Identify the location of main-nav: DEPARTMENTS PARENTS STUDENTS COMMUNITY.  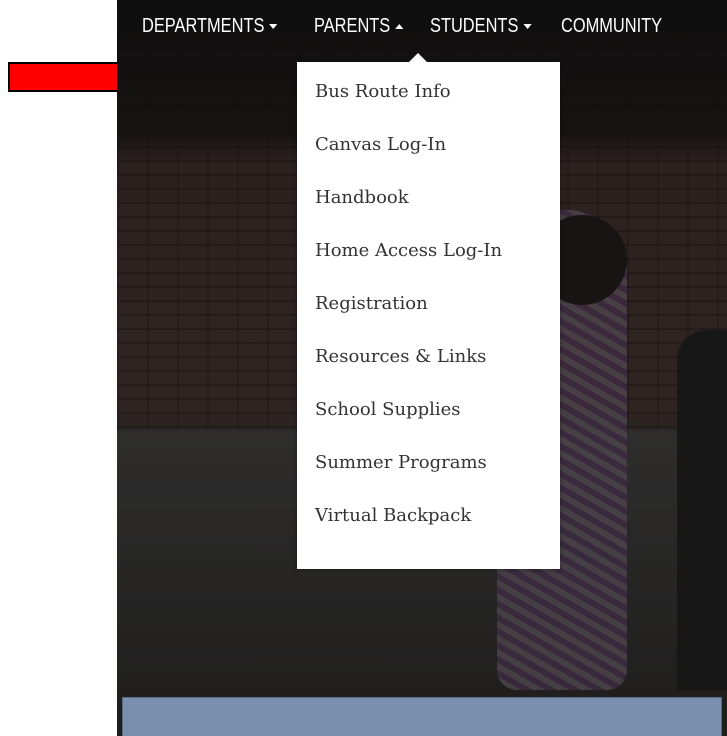
(422, 26).